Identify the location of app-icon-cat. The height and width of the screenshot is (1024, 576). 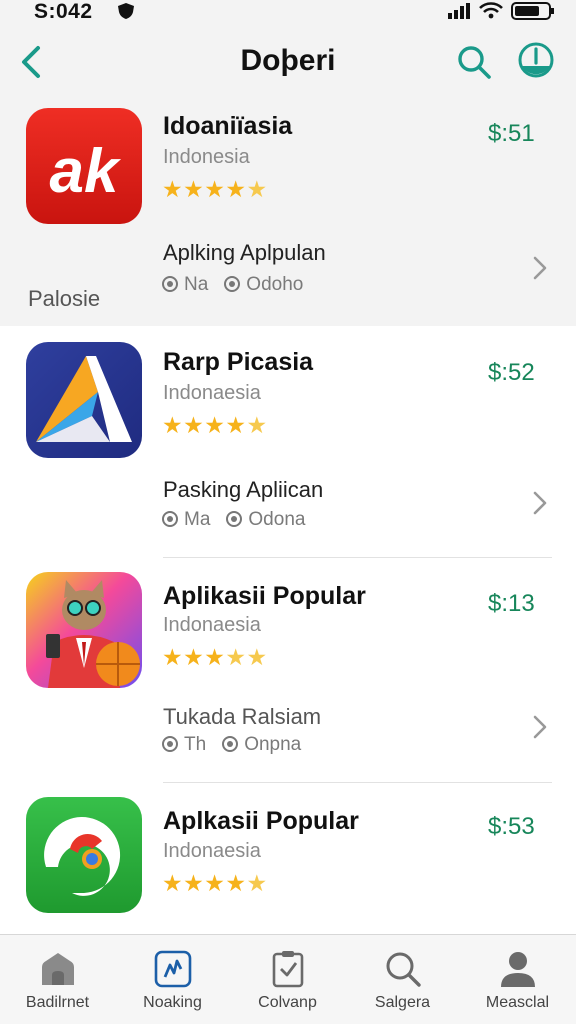
(84, 630).